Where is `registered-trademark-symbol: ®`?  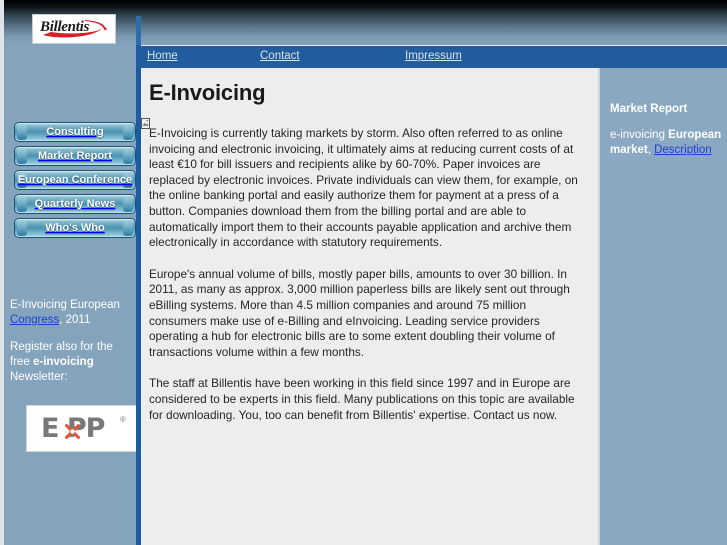
registered-trademark-symbol: ® is located at coordinates (123, 419).